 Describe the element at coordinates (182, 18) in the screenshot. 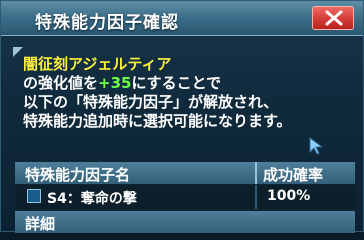

I see `title-bar: 特殊能力因子確認` at that location.